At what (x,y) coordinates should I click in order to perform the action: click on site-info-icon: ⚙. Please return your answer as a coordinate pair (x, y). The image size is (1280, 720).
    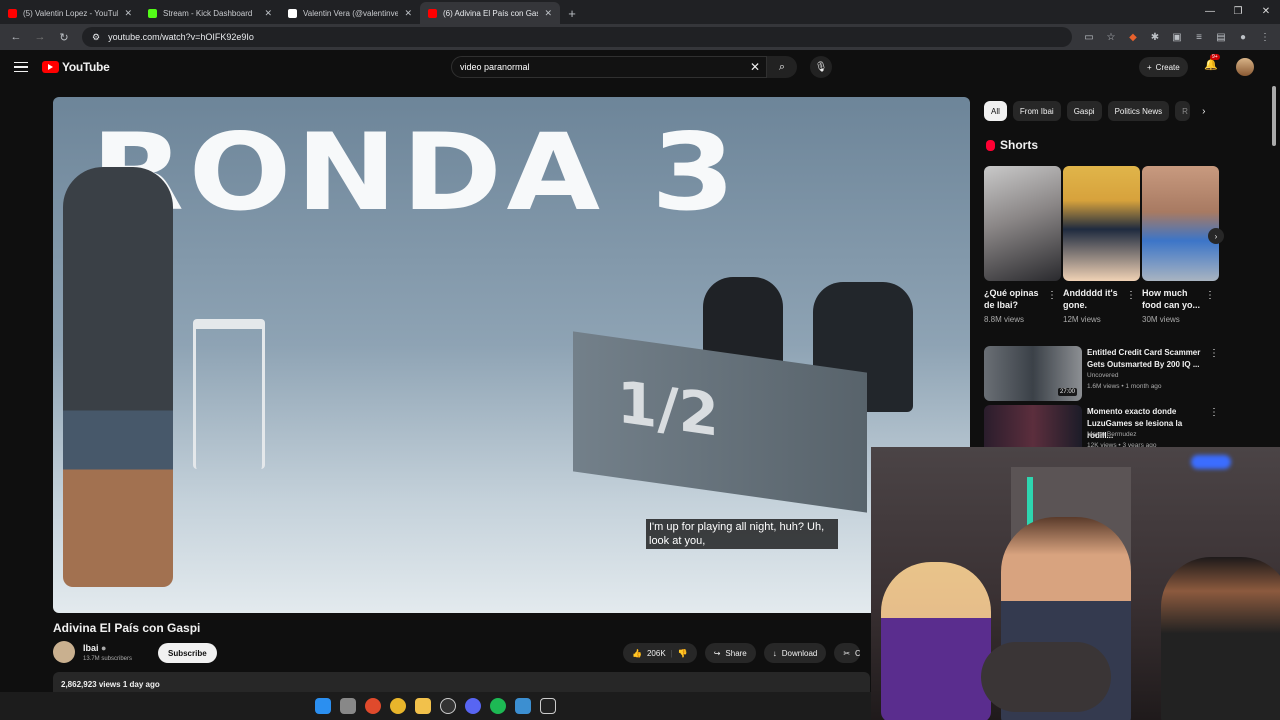
    Looking at the image, I should click on (96, 37).